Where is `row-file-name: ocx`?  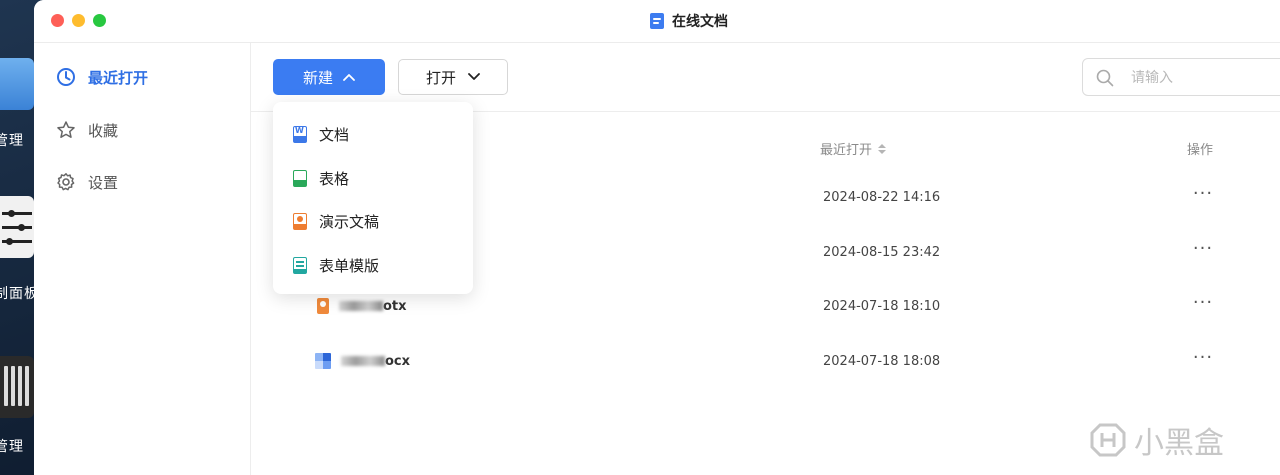 row-file-name: ocx is located at coordinates (362, 361).